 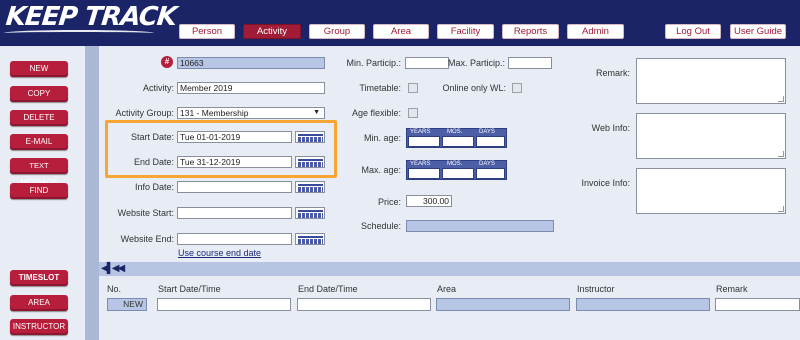 What do you see at coordinates (152, 137) in the screenshot?
I see `start-date-label: Start Date:` at bounding box center [152, 137].